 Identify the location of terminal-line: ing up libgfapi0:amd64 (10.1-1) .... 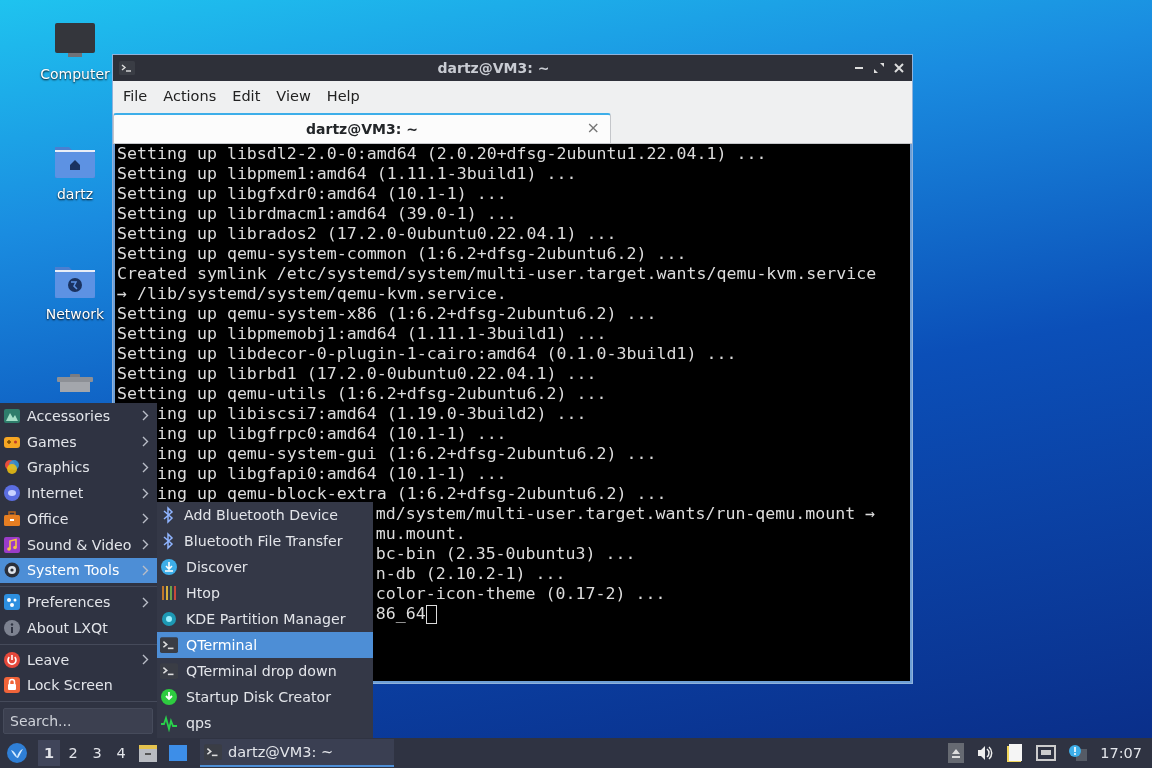
(331, 474).